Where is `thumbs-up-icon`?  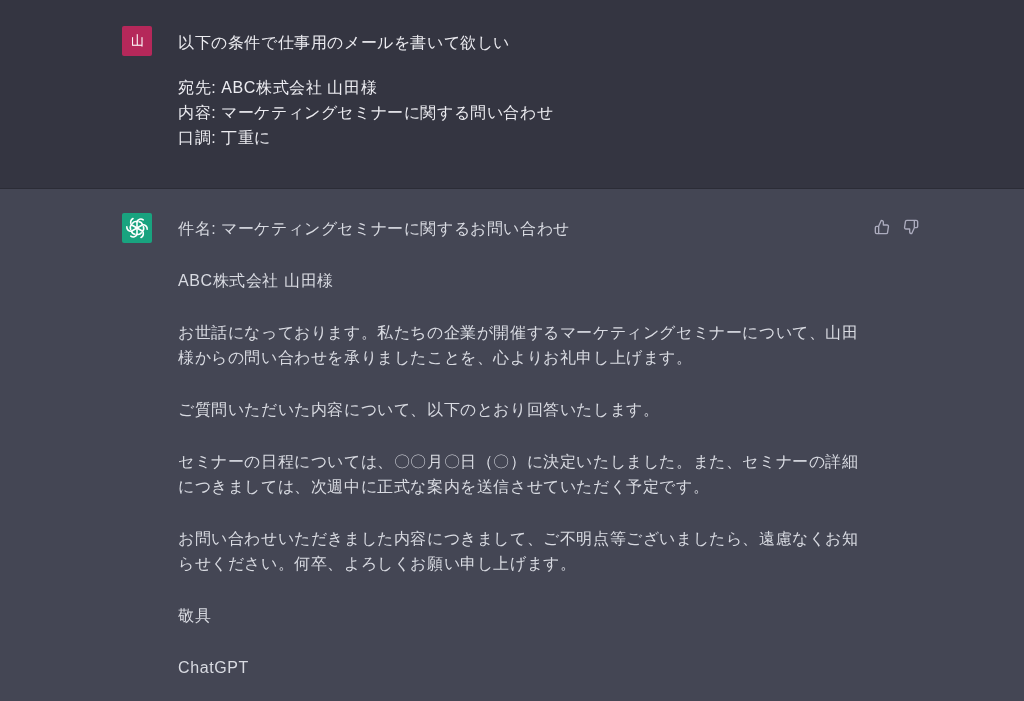
thumbs-up-icon is located at coordinates (882, 227).